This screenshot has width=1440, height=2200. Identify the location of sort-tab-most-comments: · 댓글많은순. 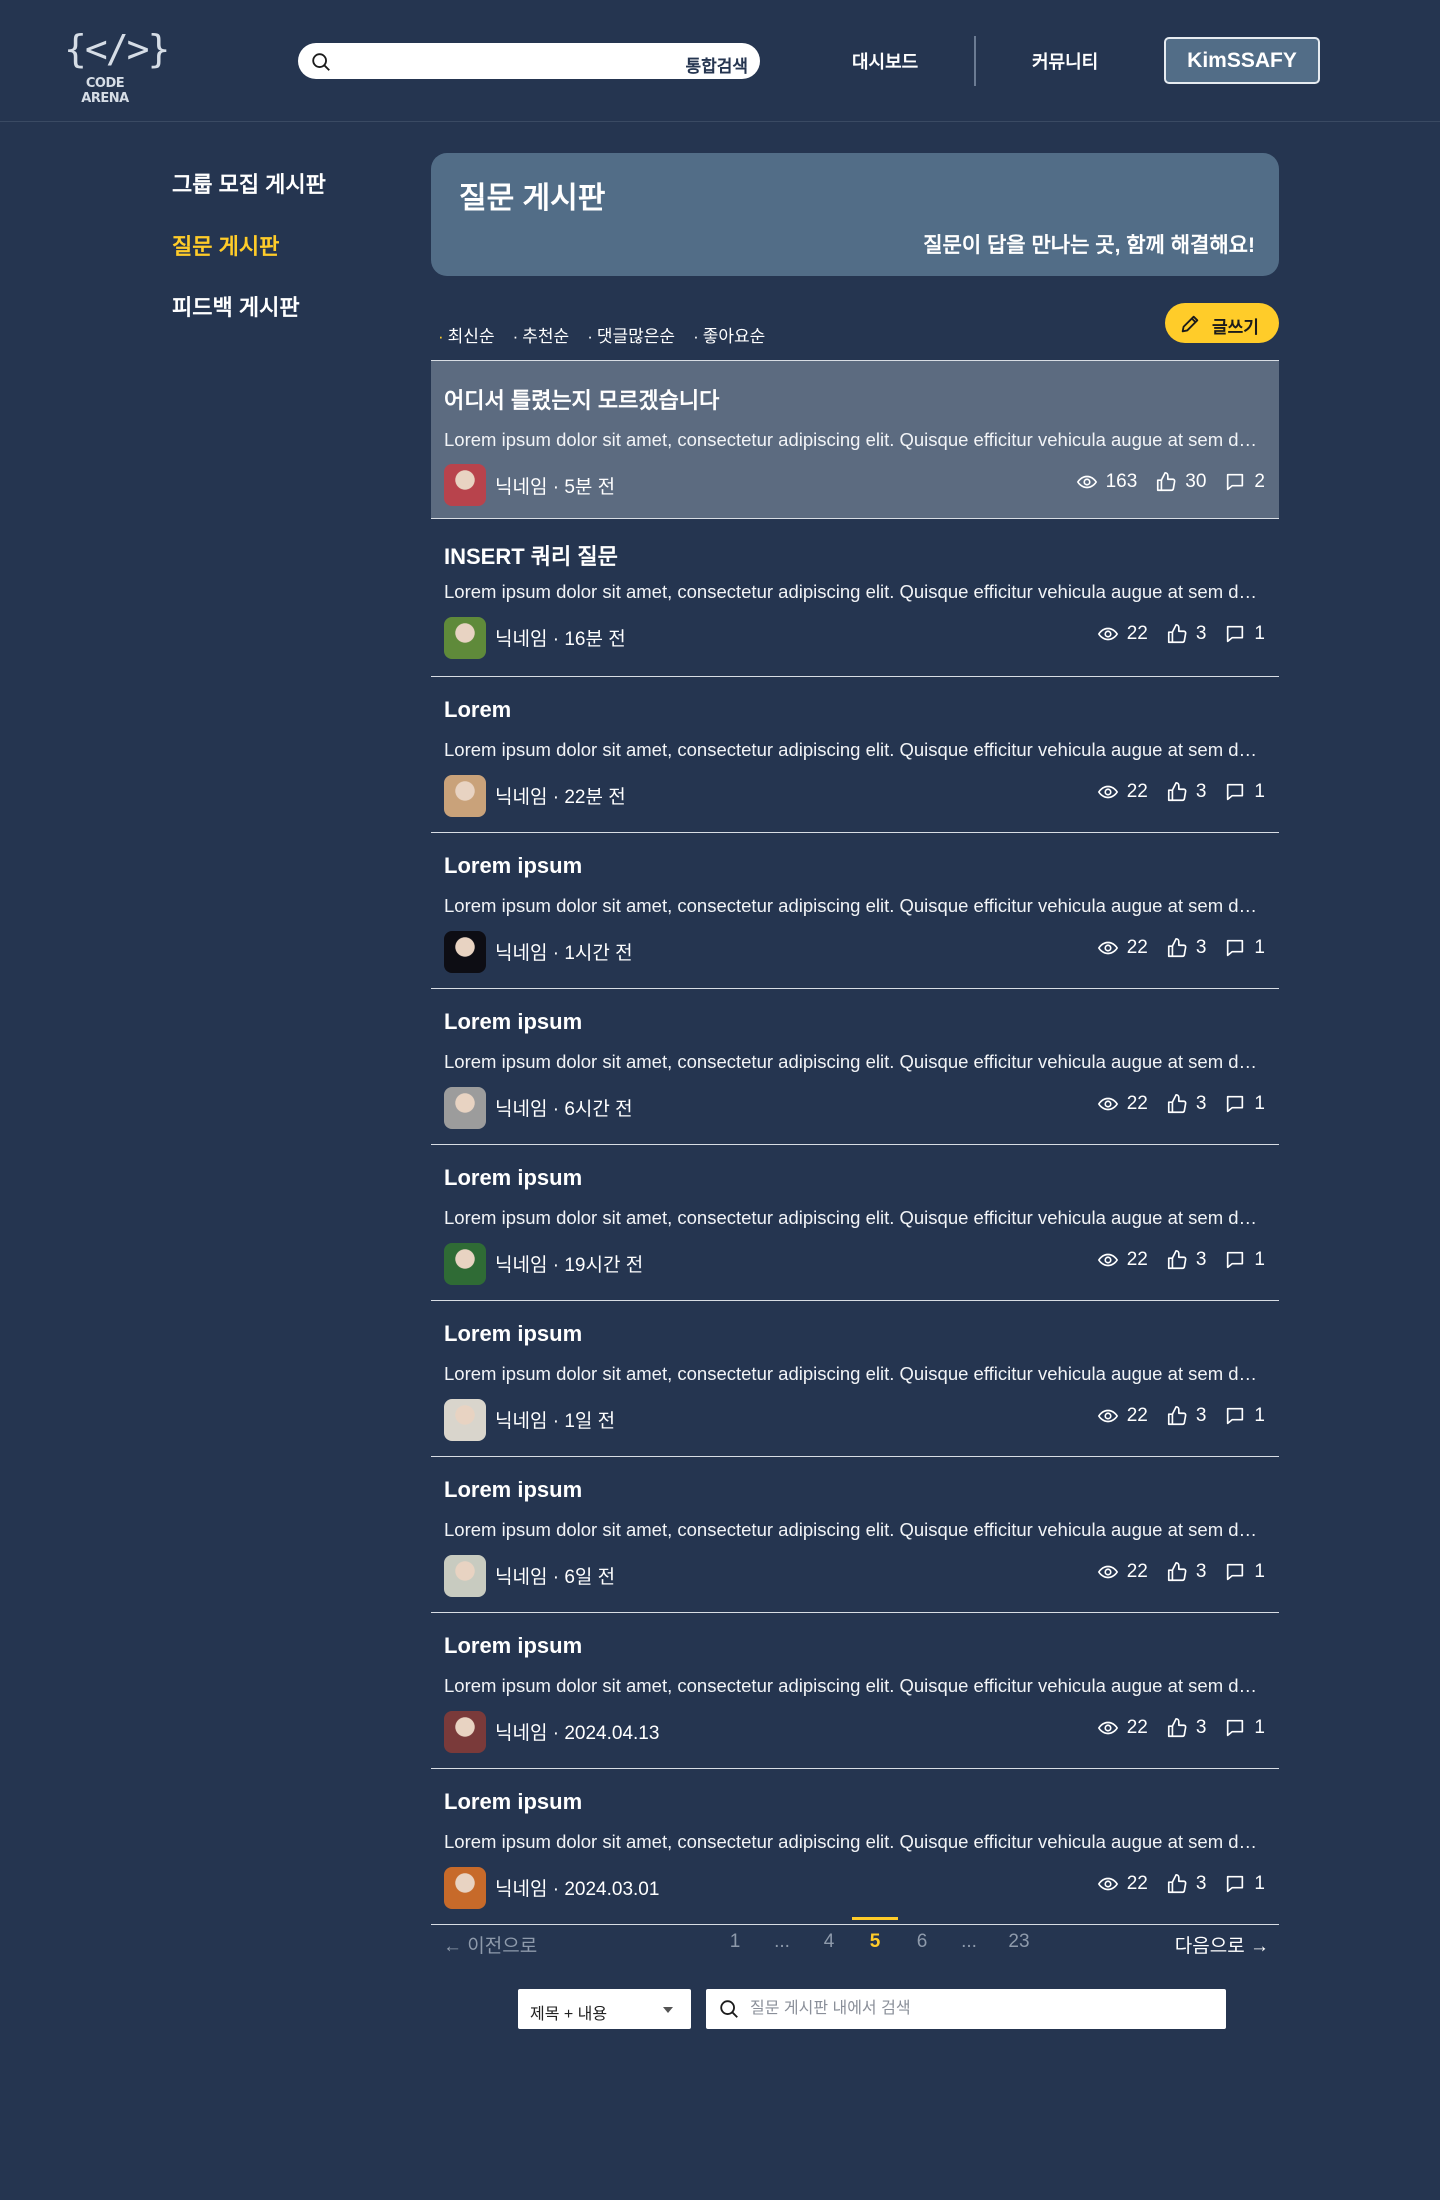
(631, 334).